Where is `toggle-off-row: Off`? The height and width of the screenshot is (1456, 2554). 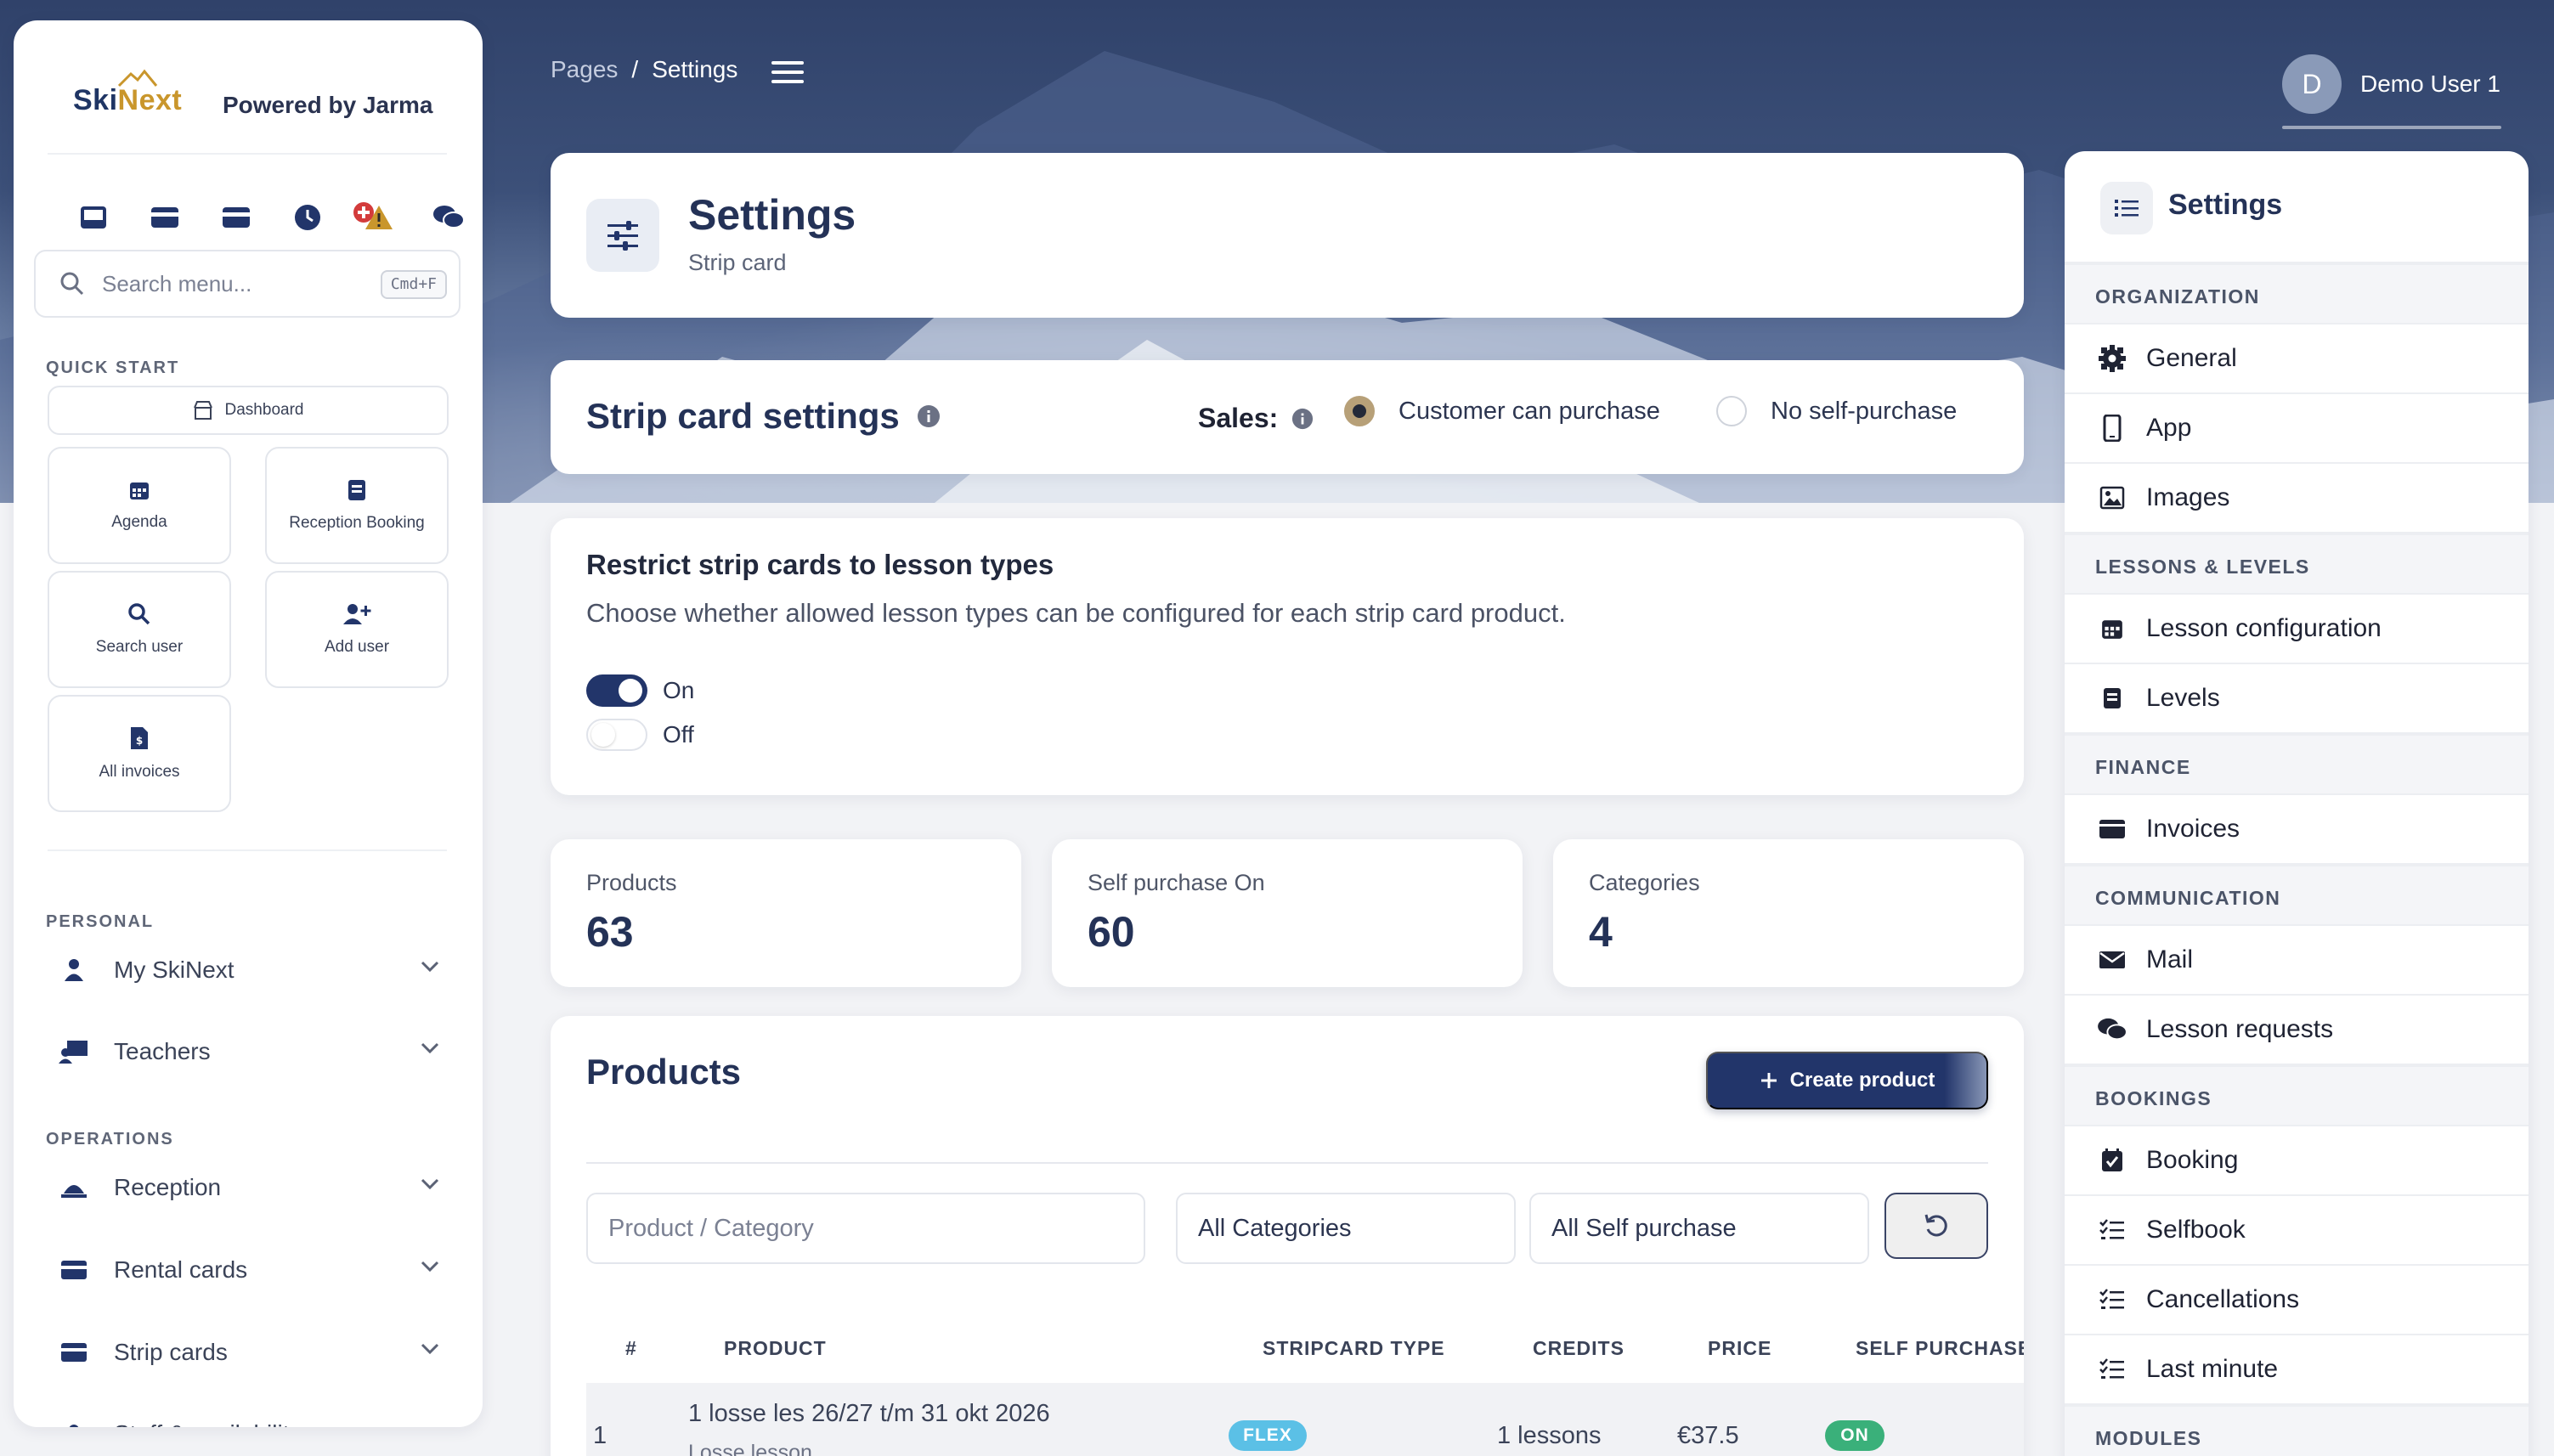
toggle-off-row: Off is located at coordinates (640, 735).